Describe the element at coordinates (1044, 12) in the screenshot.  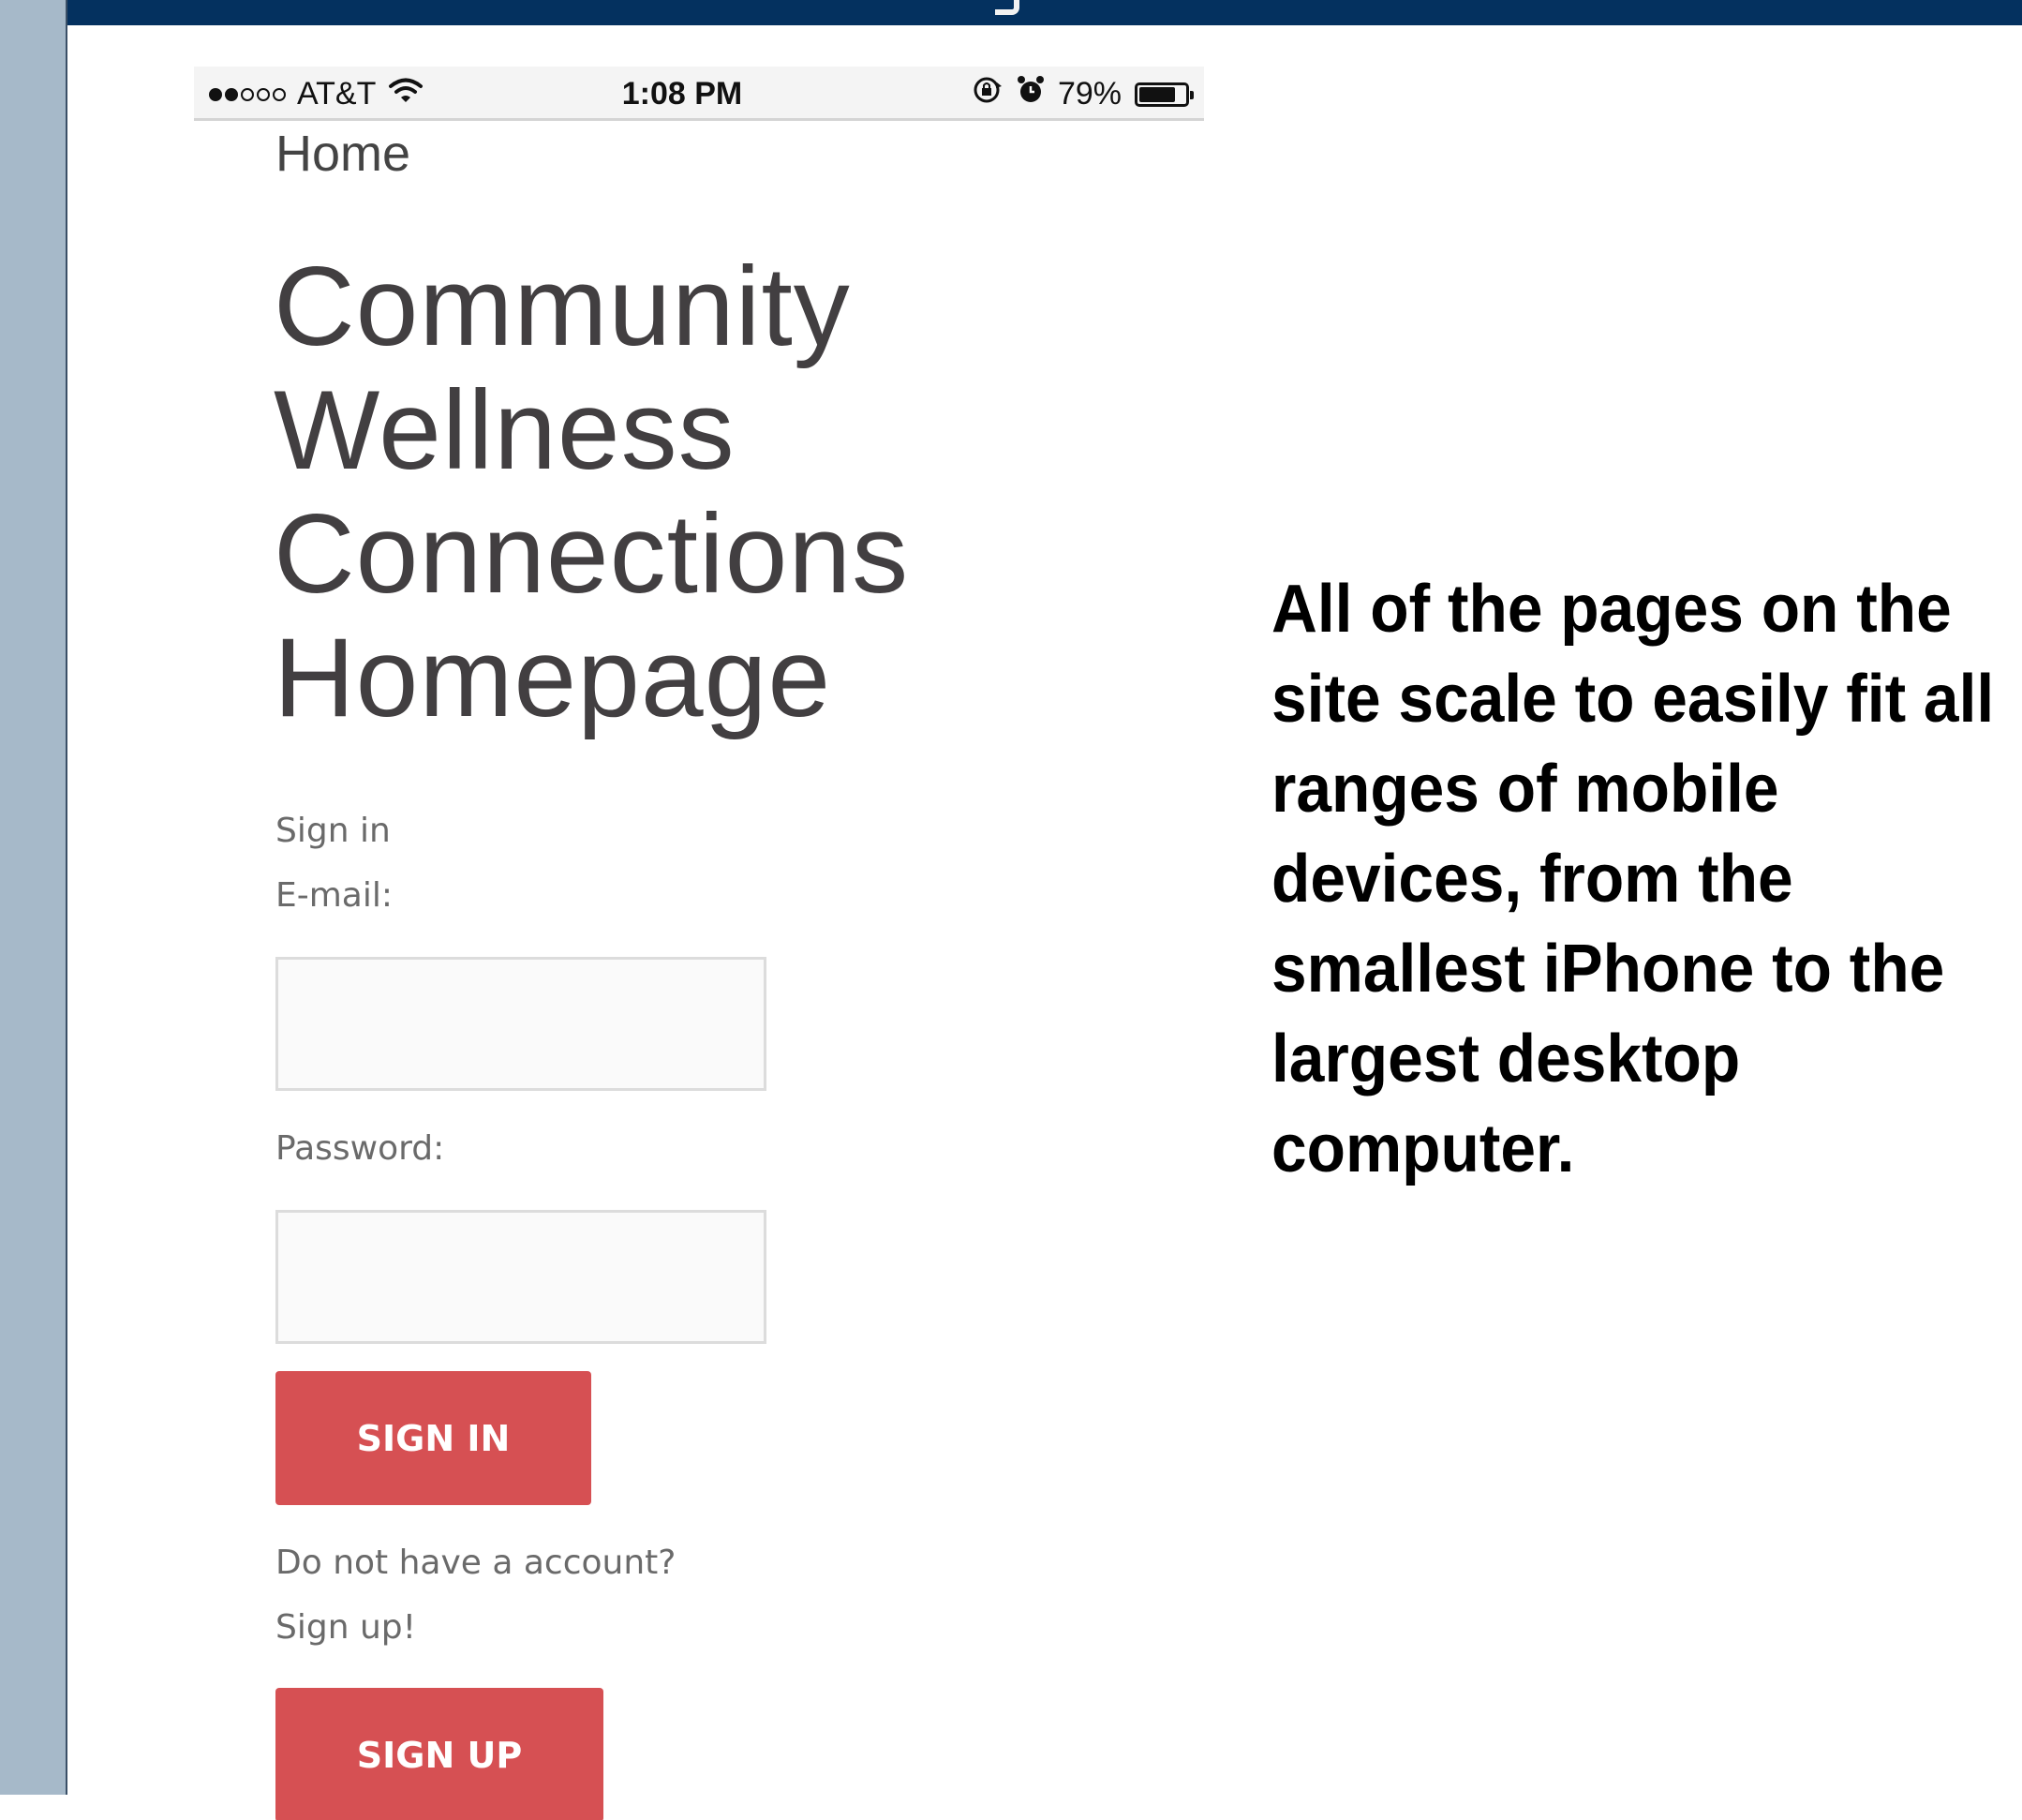
I see `top-banner` at that location.